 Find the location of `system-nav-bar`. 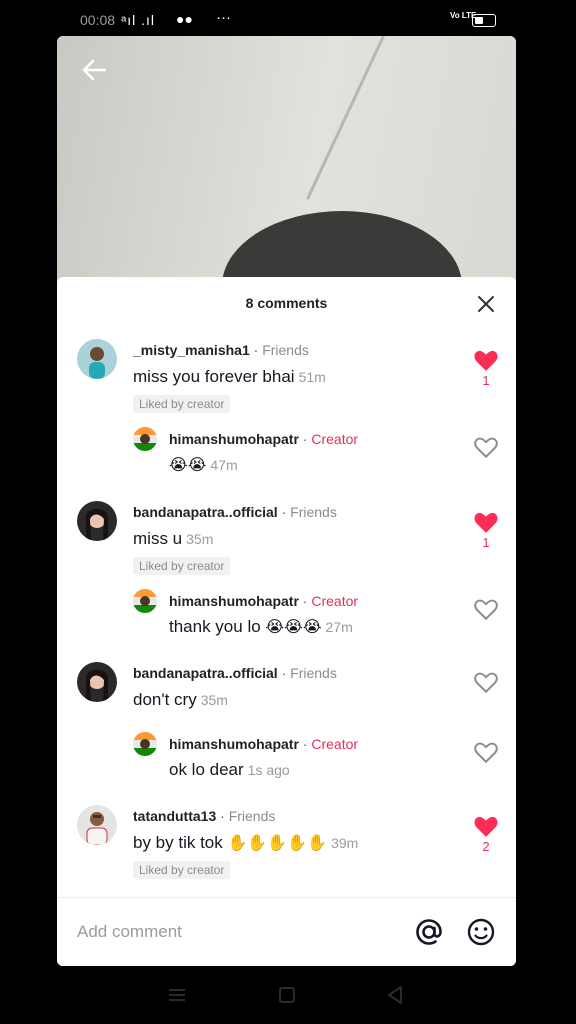

system-nav-bar is located at coordinates (288, 995).